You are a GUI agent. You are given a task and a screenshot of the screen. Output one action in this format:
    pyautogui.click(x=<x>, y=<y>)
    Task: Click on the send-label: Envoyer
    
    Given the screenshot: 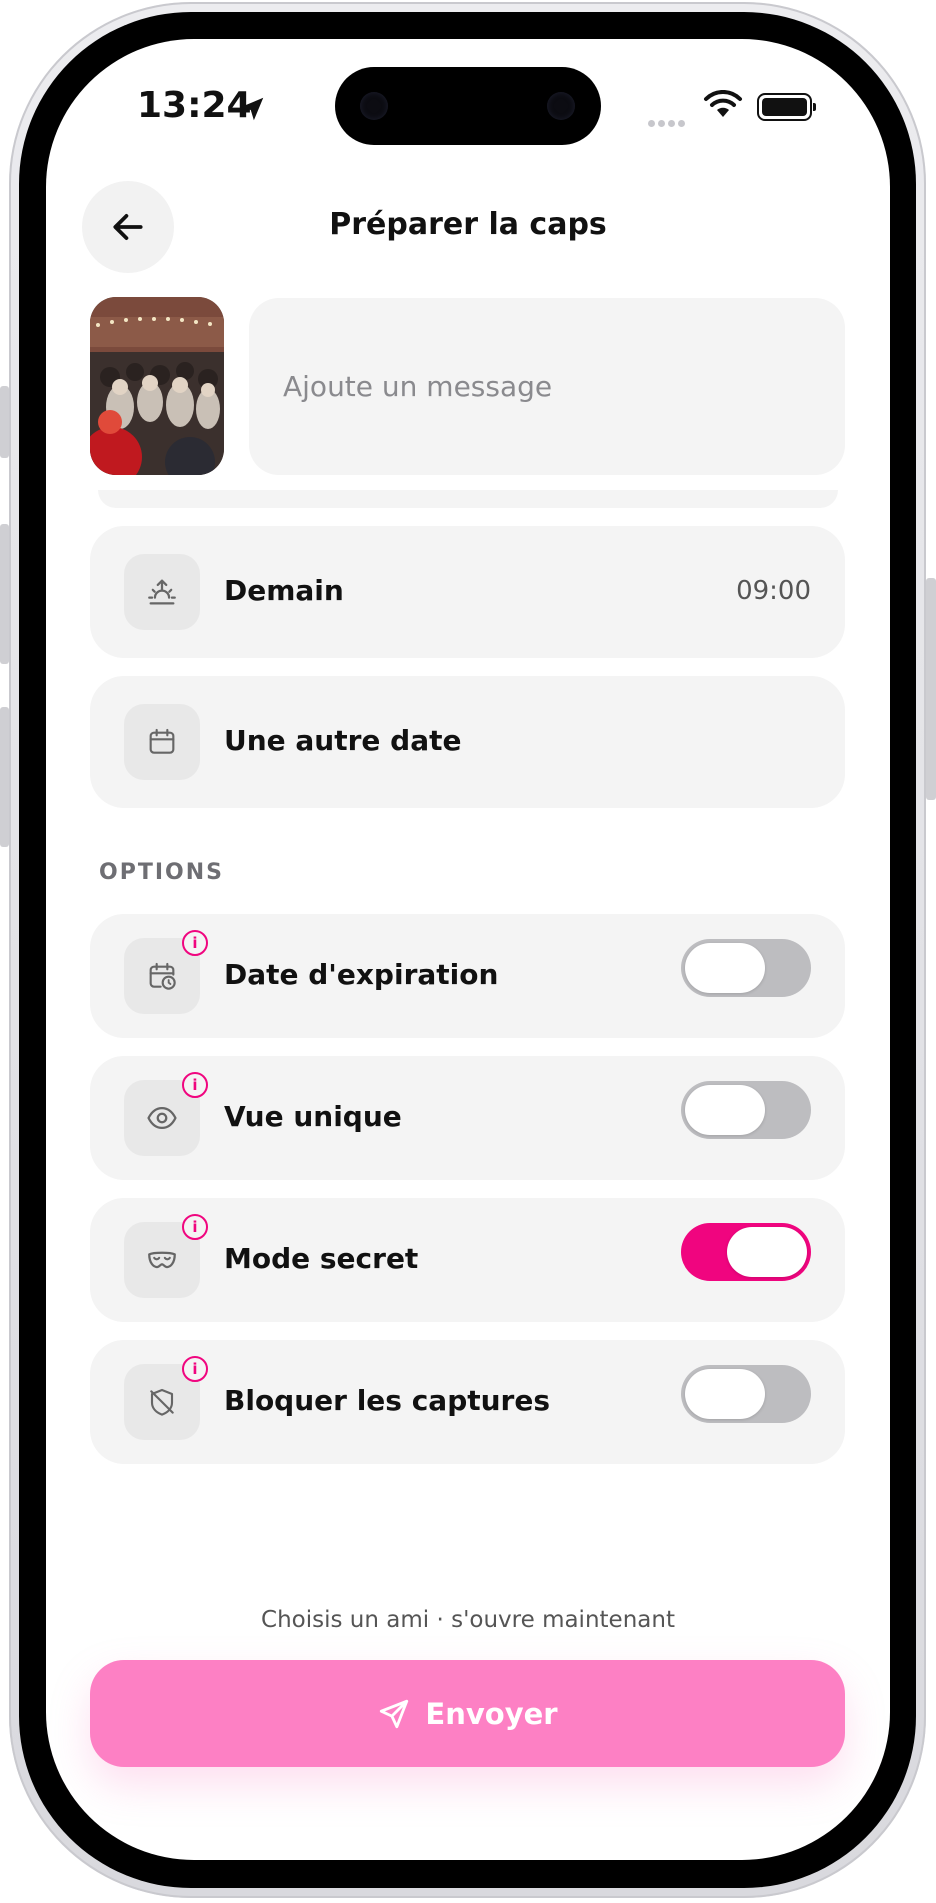 What is the action you would take?
    pyautogui.click(x=491, y=1713)
    